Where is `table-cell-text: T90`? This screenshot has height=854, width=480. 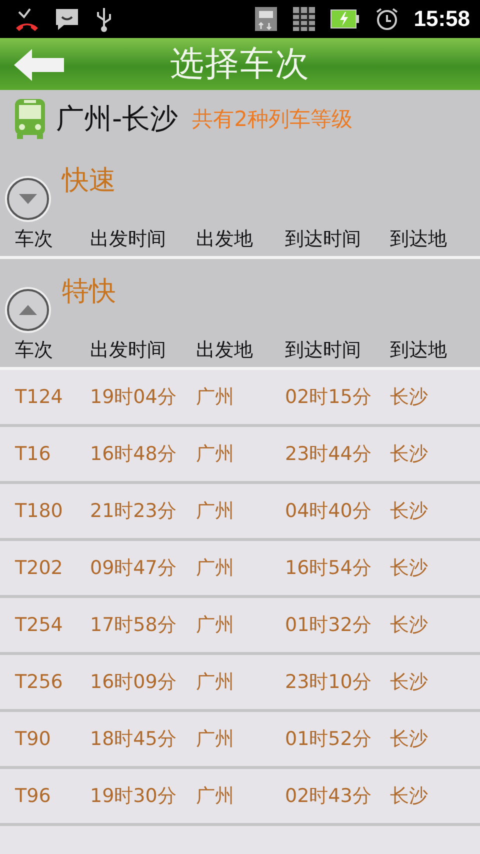
table-cell-text: T90 is located at coordinates (33, 739).